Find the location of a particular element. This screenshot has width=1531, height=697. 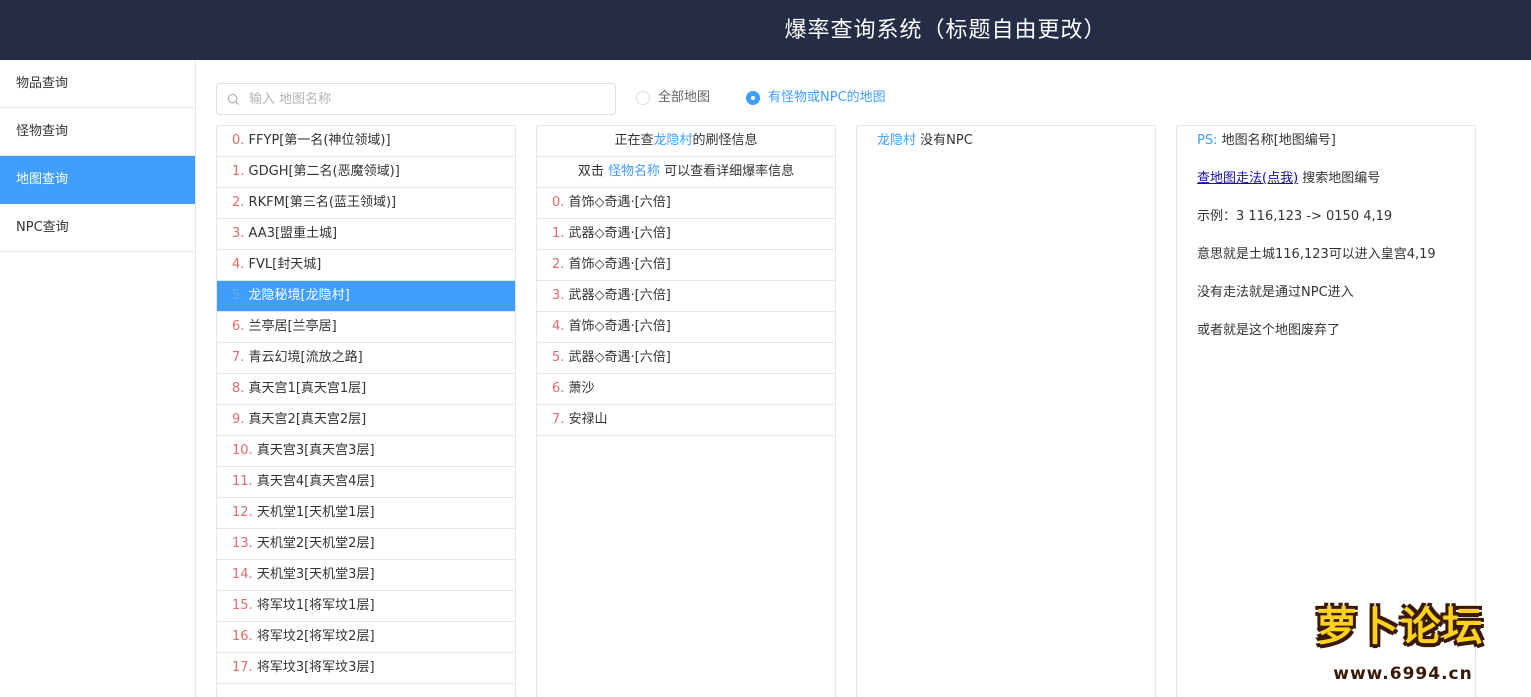

radio-circle-checked is located at coordinates (753, 98).